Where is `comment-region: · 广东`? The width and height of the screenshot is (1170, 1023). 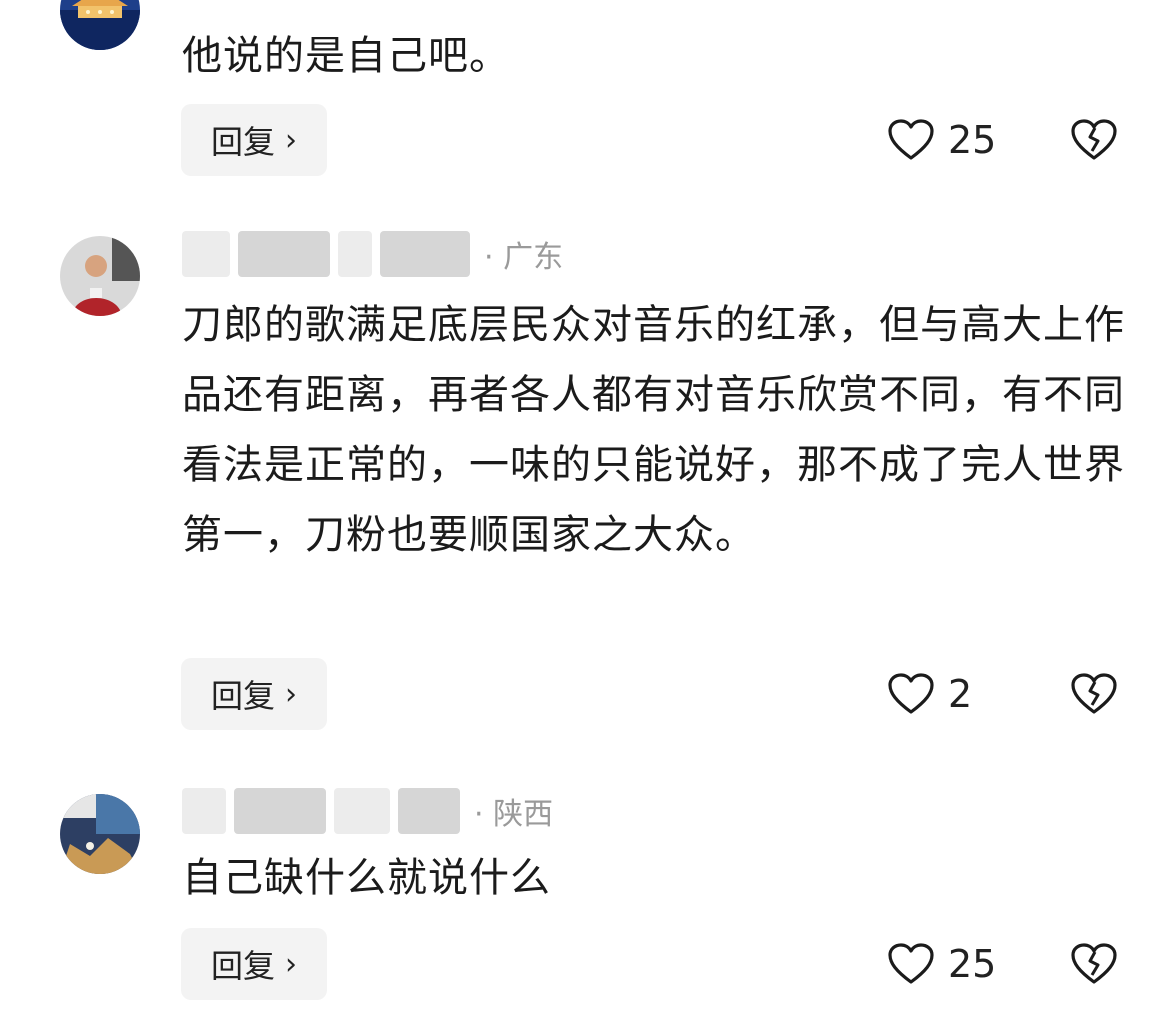 comment-region: · 广东 is located at coordinates (524, 257).